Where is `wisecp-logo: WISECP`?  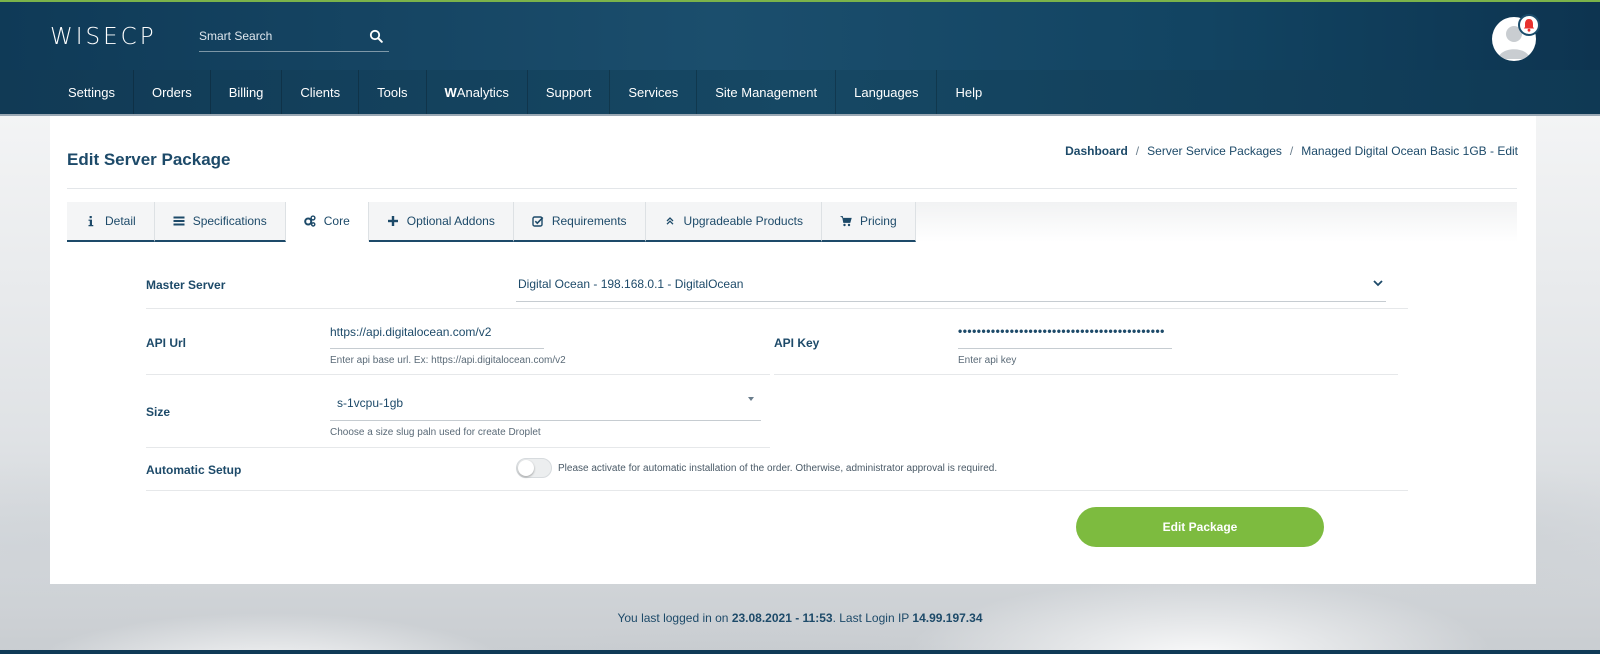 wisecp-logo: WISECP is located at coordinates (103, 37).